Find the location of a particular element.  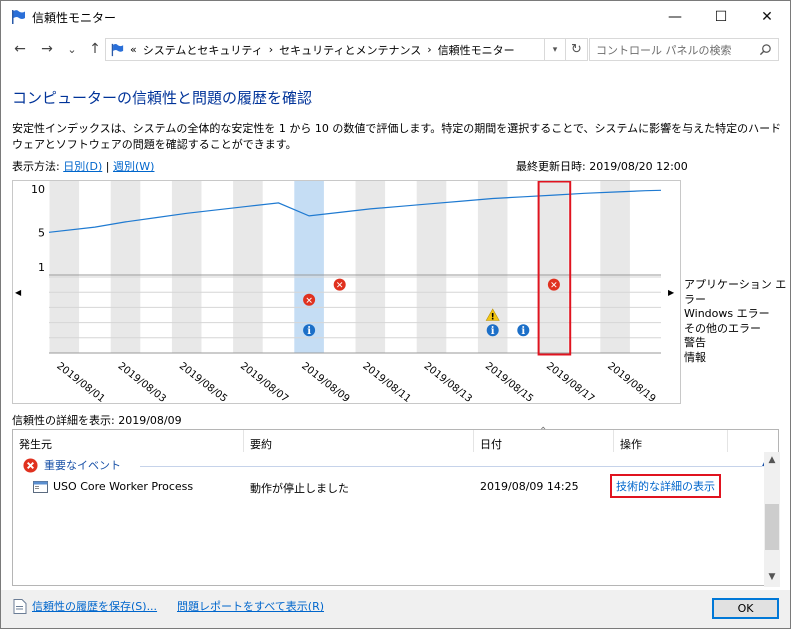

scrollbar-thumb is located at coordinates (772, 527).